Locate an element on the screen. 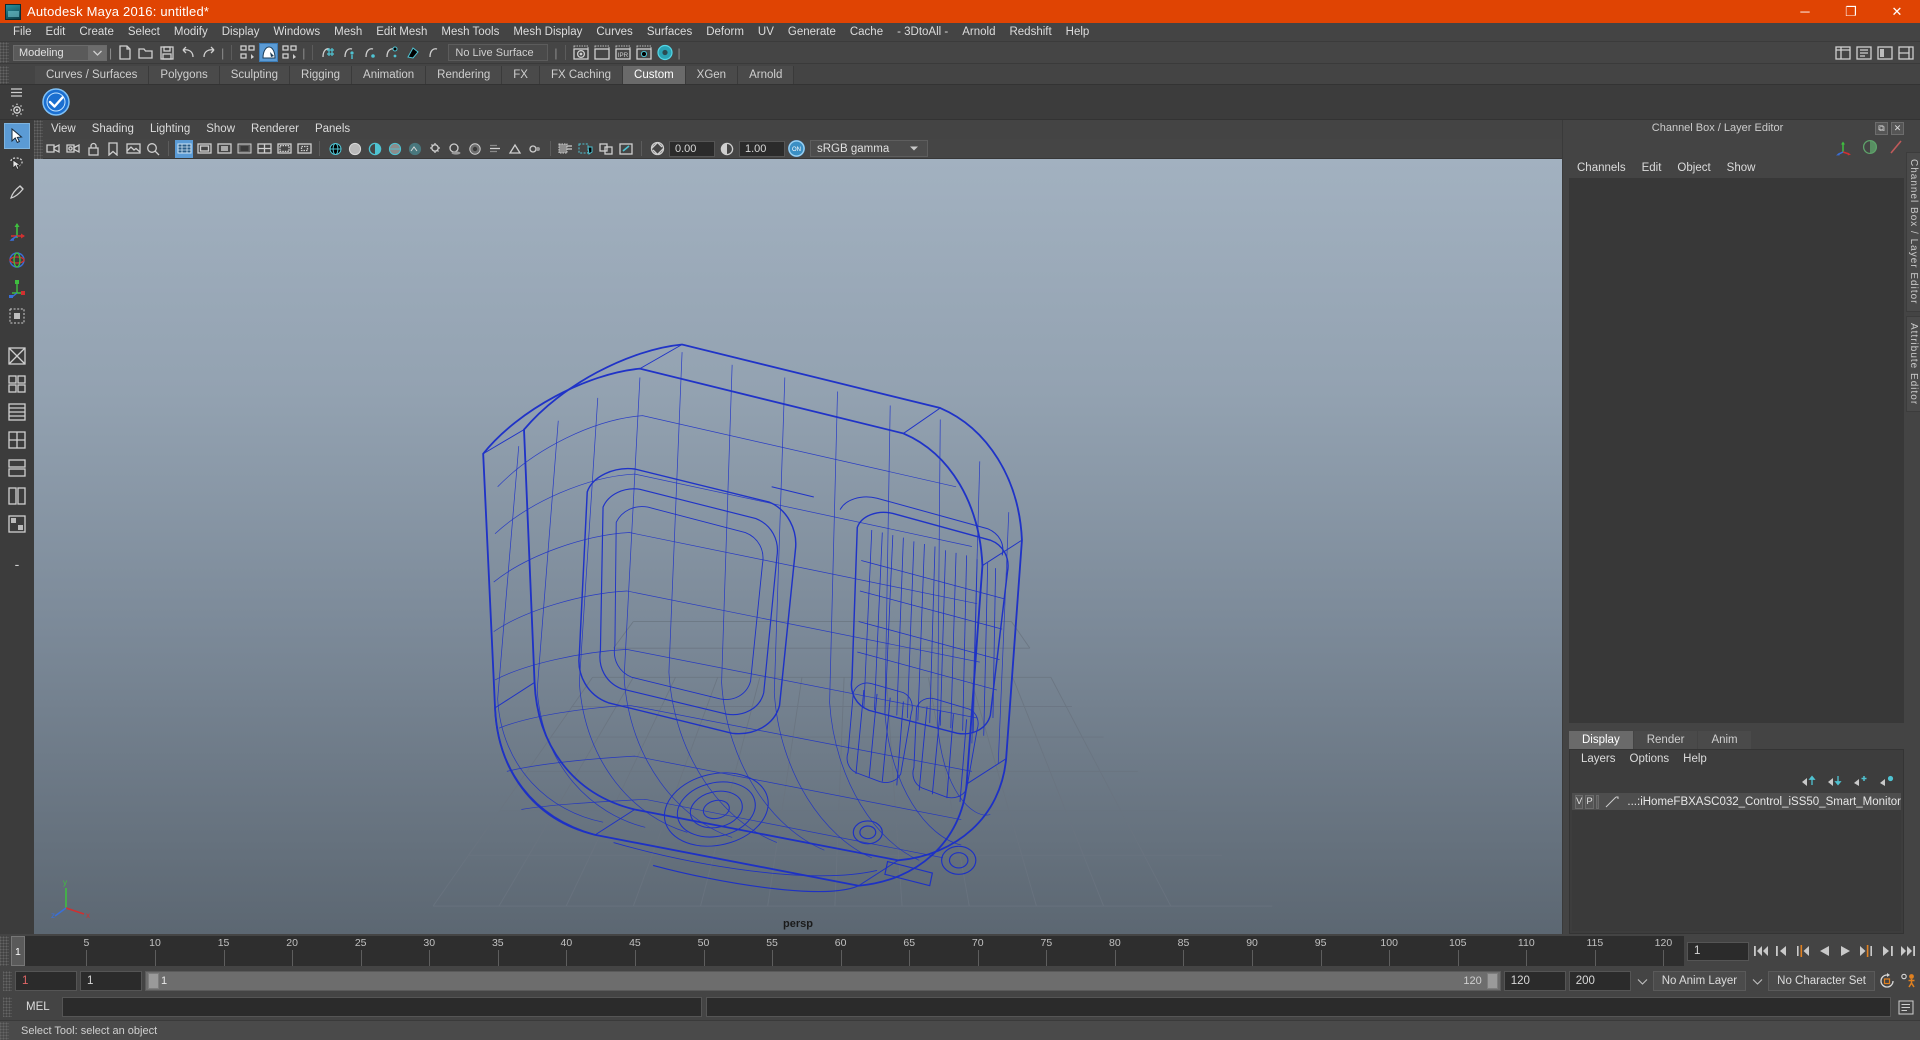 The image size is (1920, 1040). shelf-tab-xgen: XGen is located at coordinates (712, 75).